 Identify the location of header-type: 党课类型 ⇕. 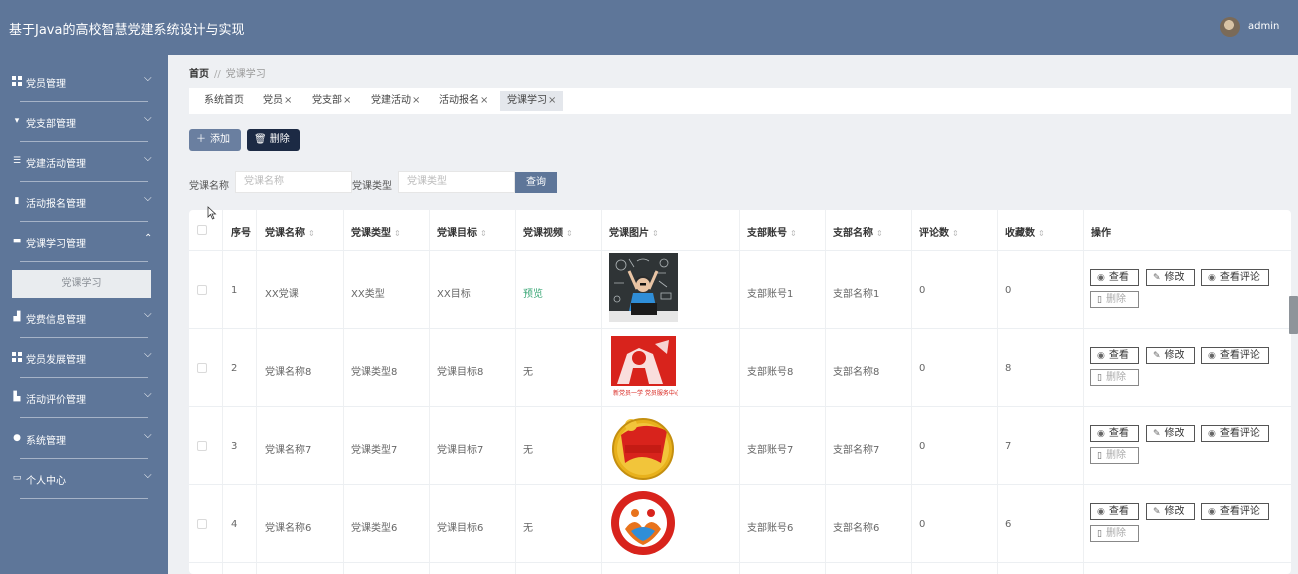
(376, 231).